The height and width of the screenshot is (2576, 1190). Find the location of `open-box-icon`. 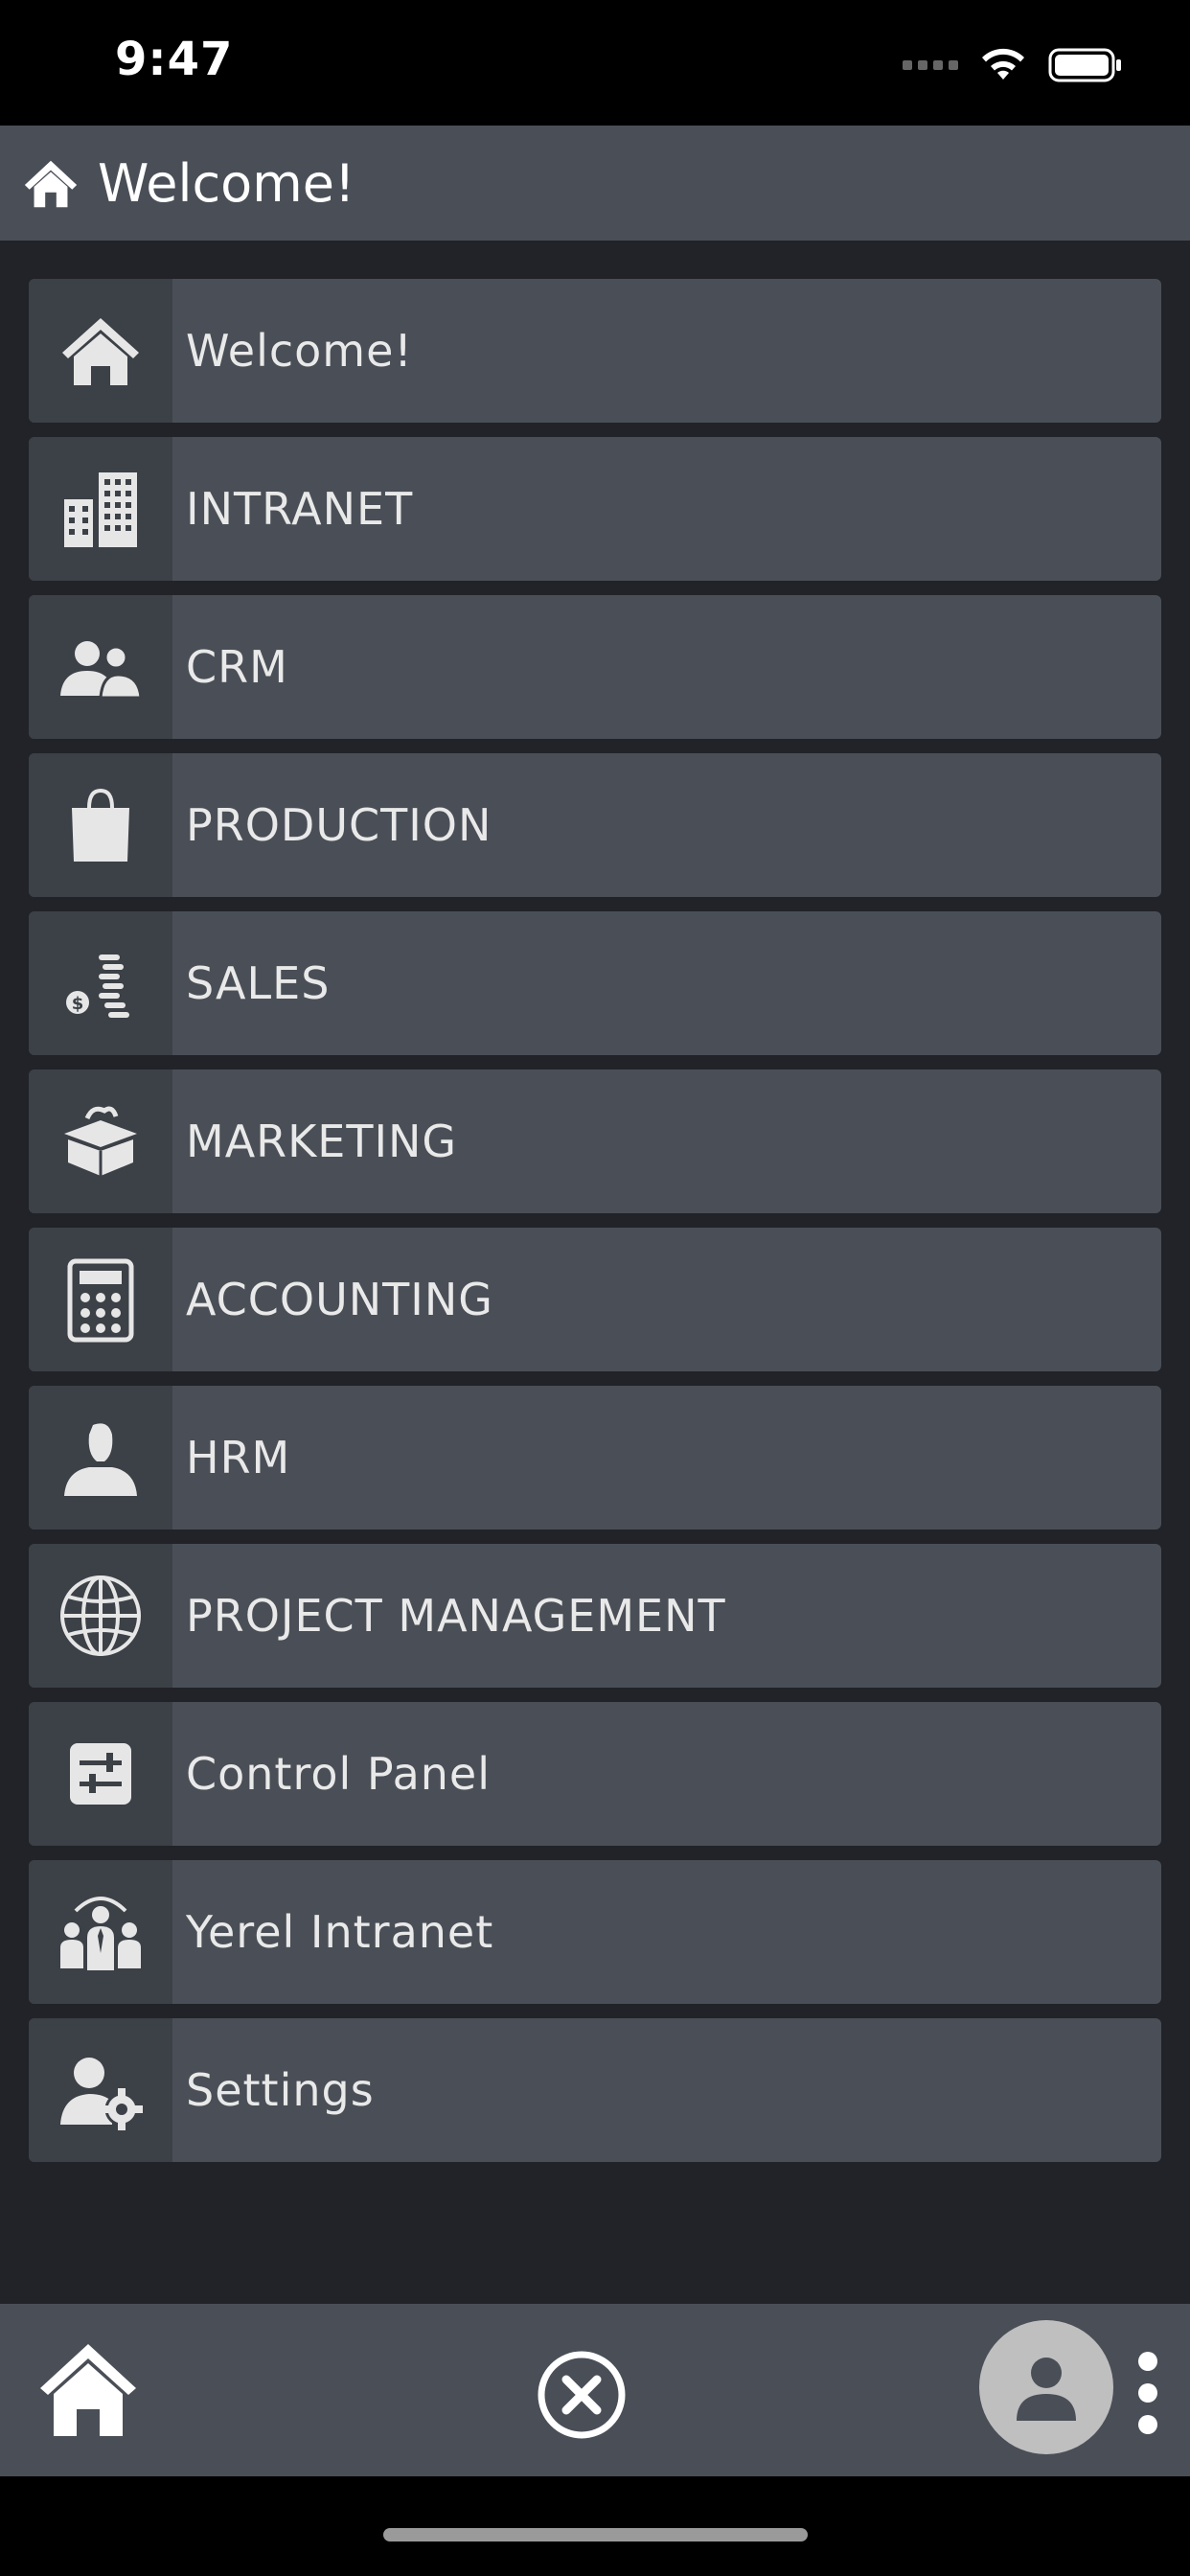

open-box-icon is located at coordinates (101, 1141).